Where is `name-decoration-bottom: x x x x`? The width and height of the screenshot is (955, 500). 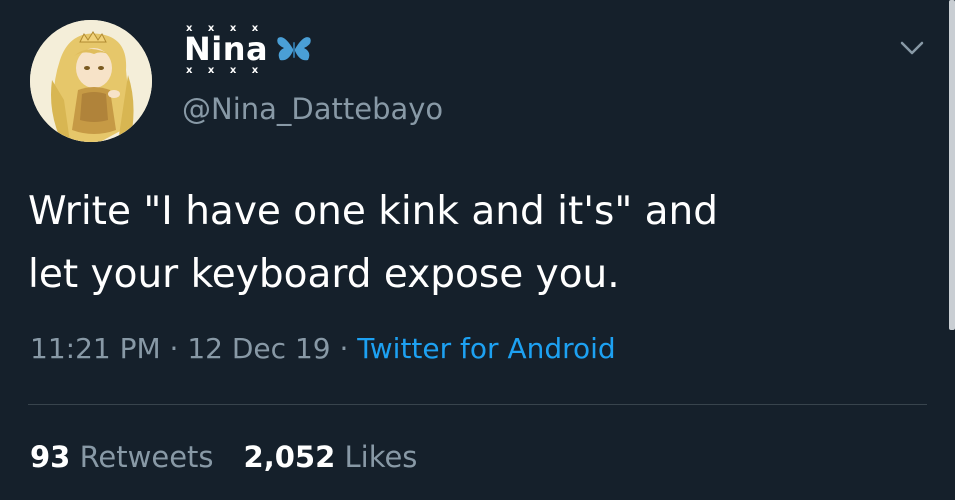 name-decoration-bottom: x x x x is located at coordinates (225, 70).